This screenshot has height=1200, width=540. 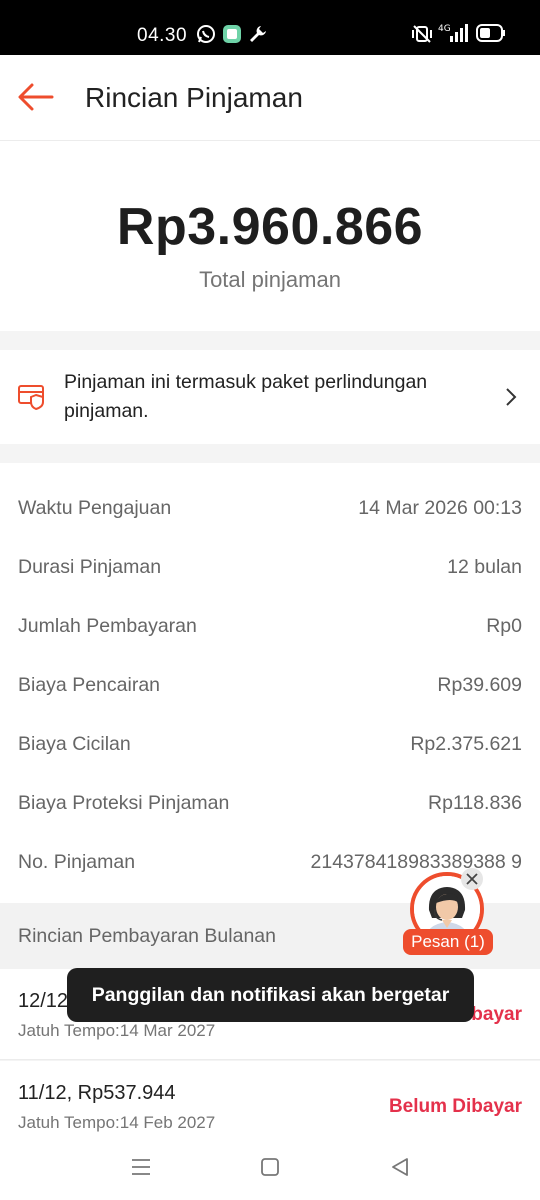 I want to click on detail-value: Rp39.609, so click(x=479, y=685).